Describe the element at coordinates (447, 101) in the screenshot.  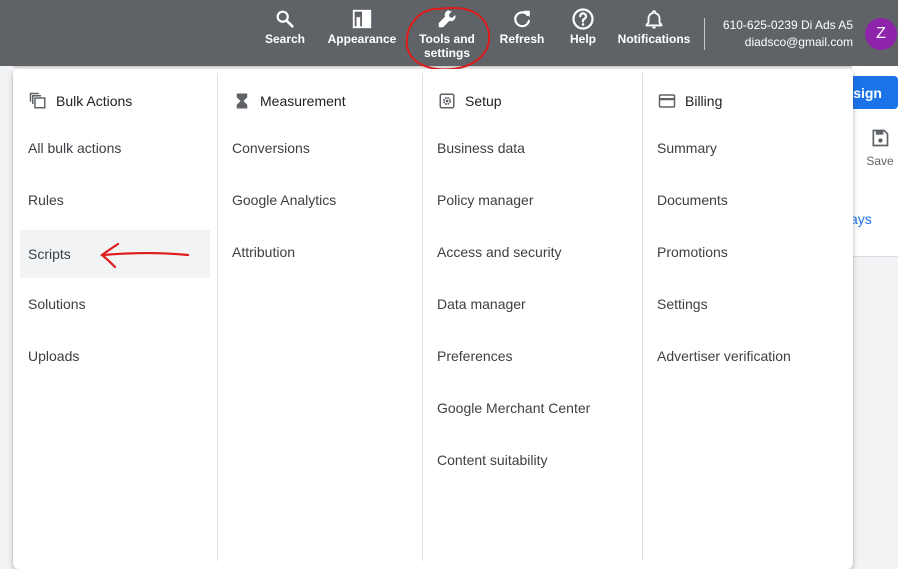
I see `setup-gear-icon` at that location.